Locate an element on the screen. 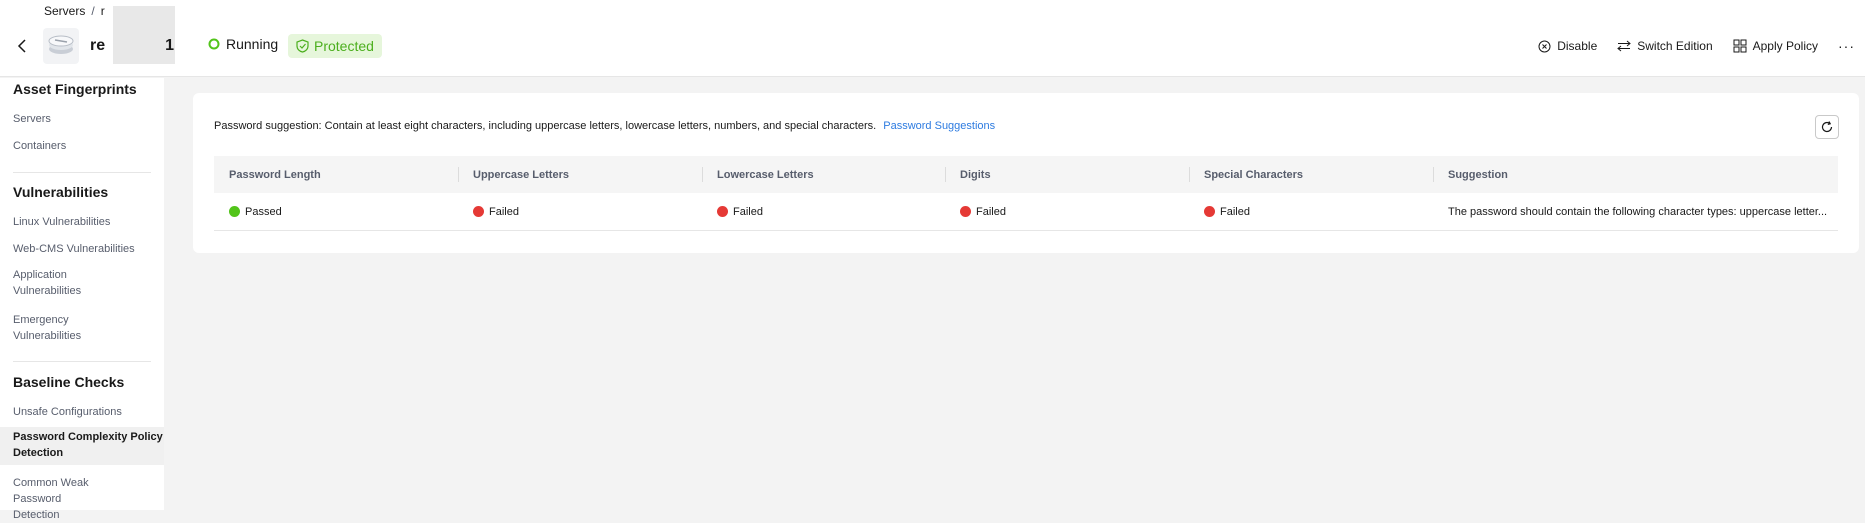 Image resolution: width=1865 pixels, height=523 pixels. cell-password-length: Passed is located at coordinates (336, 212).